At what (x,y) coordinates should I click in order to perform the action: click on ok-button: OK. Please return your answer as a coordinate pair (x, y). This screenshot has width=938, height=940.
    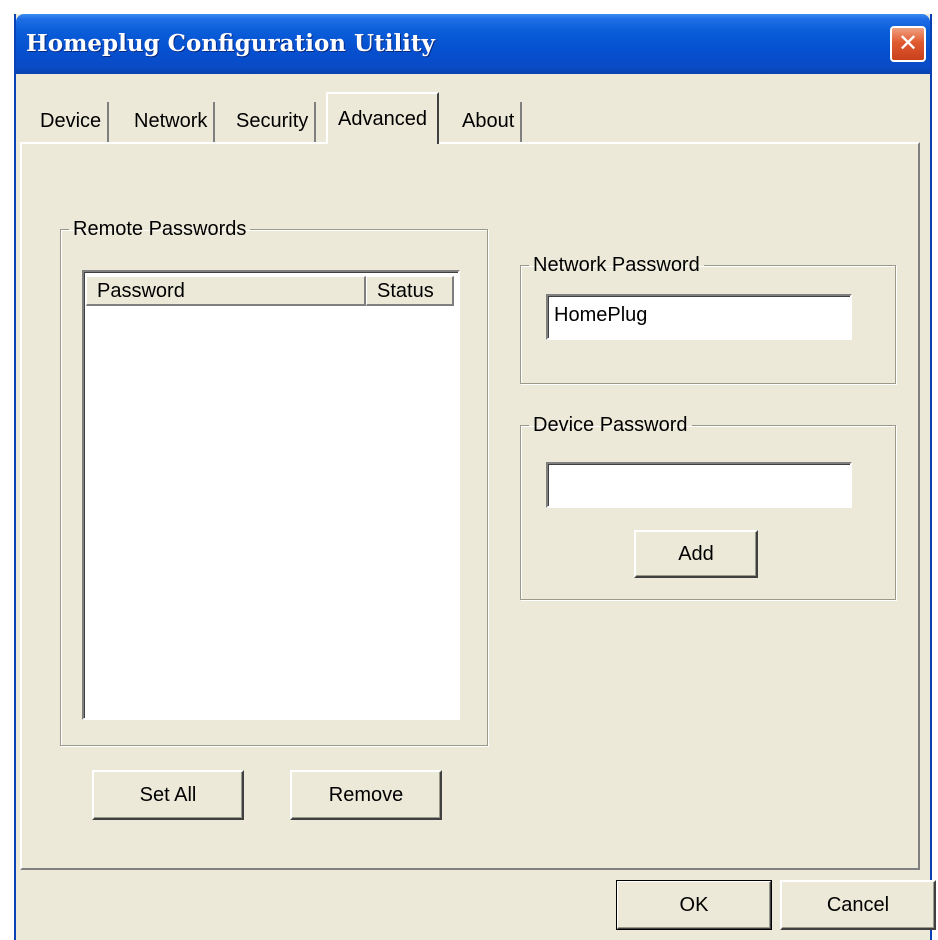
    Looking at the image, I should click on (694, 905).